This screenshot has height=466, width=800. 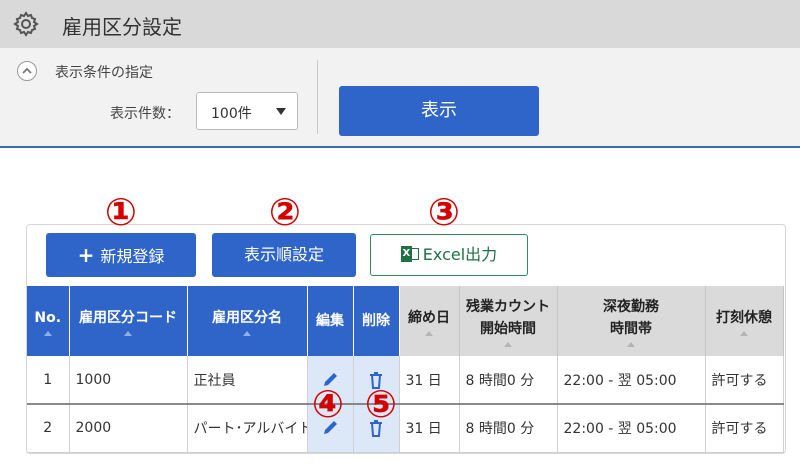 What do you see at coordinates (247, 321) in the screenshot?
I see `col-header-name: 雇用区分名` at bounding box center [247, 321].